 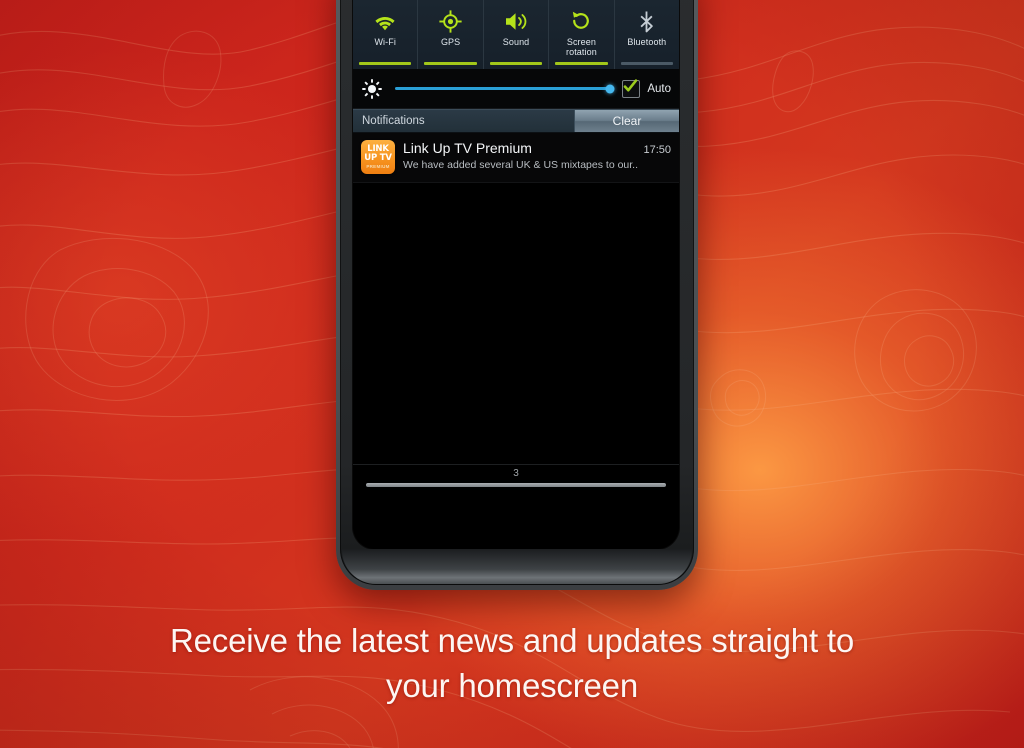 What do you see at coordinates (581, 63) in the screenshot?
I see `toggle-state-bar-screen-rotation` at bounding box center [581, 63].